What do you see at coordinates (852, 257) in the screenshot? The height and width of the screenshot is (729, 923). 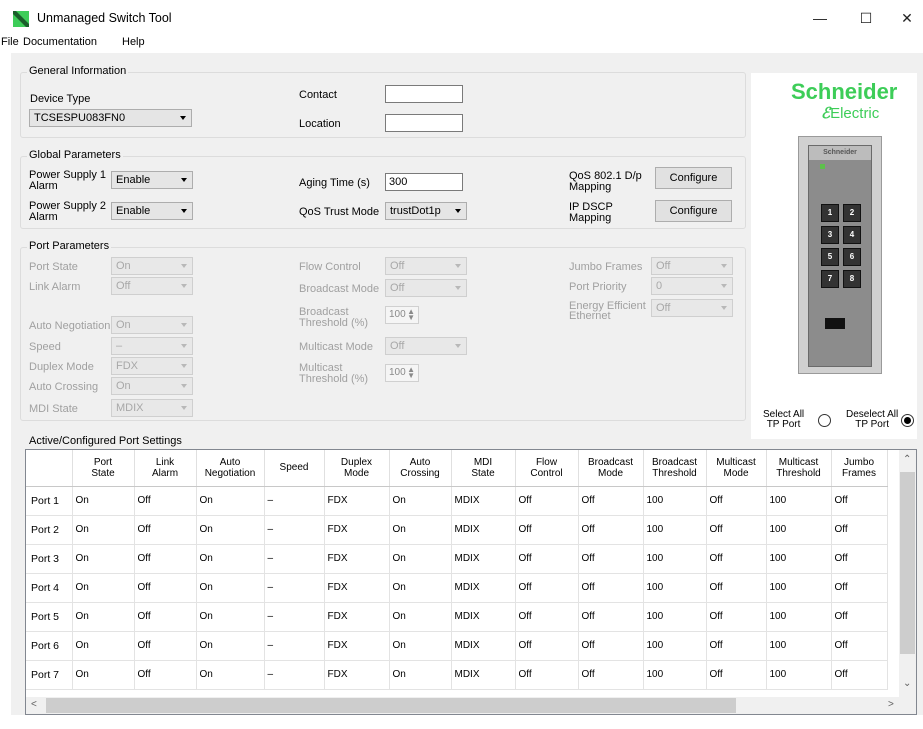 I see `device-port: 6` at bounding box center [852, 257].